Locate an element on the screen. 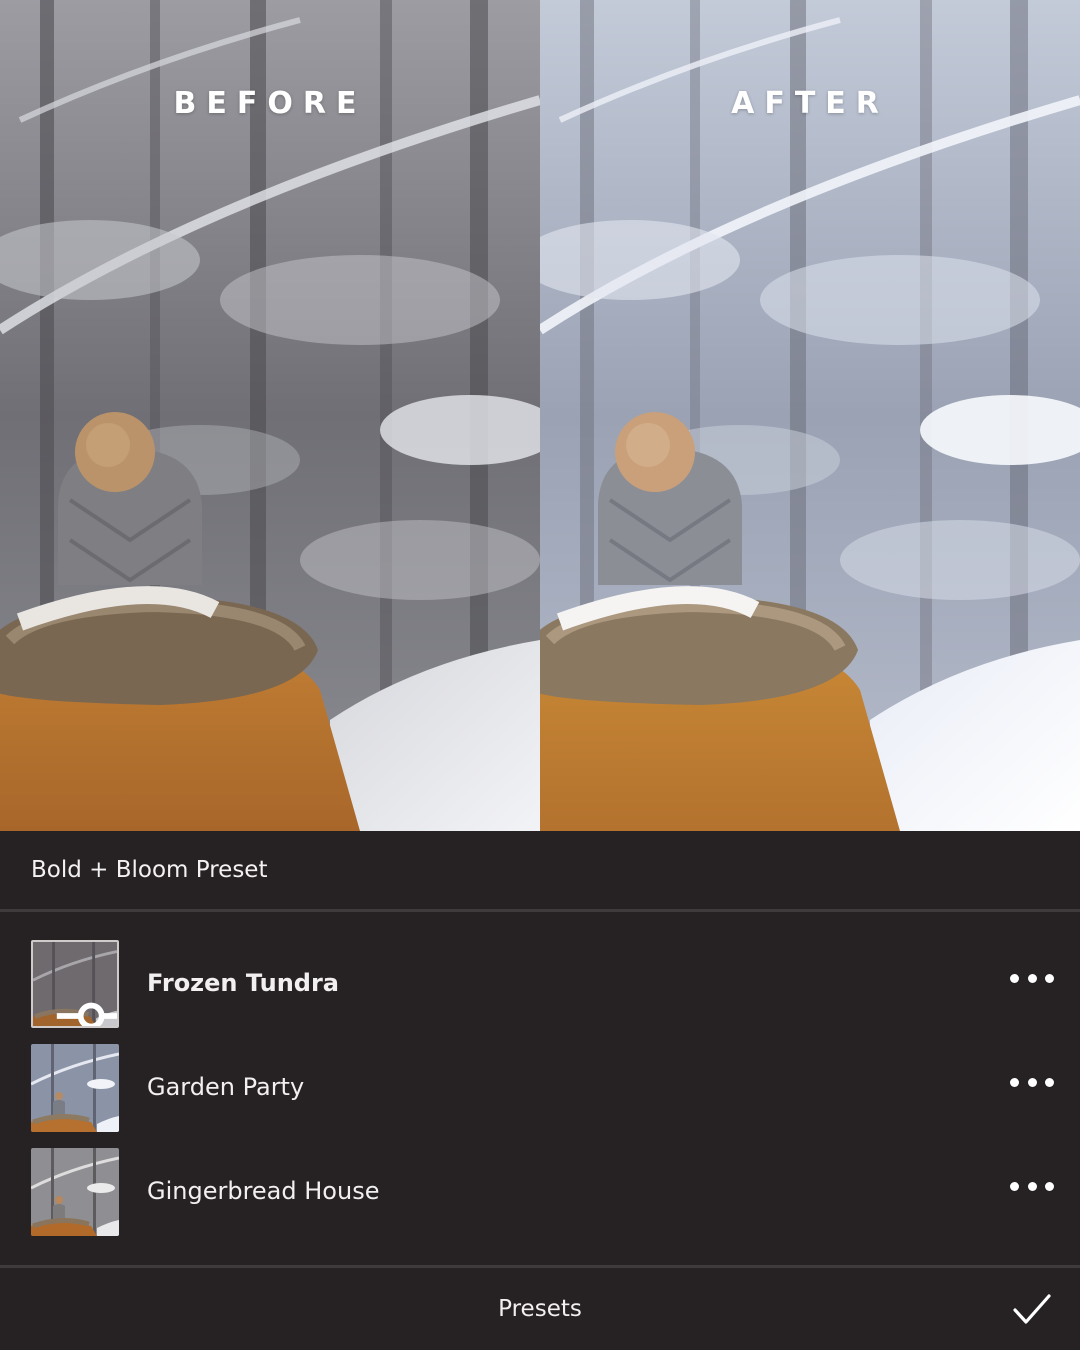 This screenshot has width=1080, height=1350. checkmark-icon is located at coordinates (1032, 1309).